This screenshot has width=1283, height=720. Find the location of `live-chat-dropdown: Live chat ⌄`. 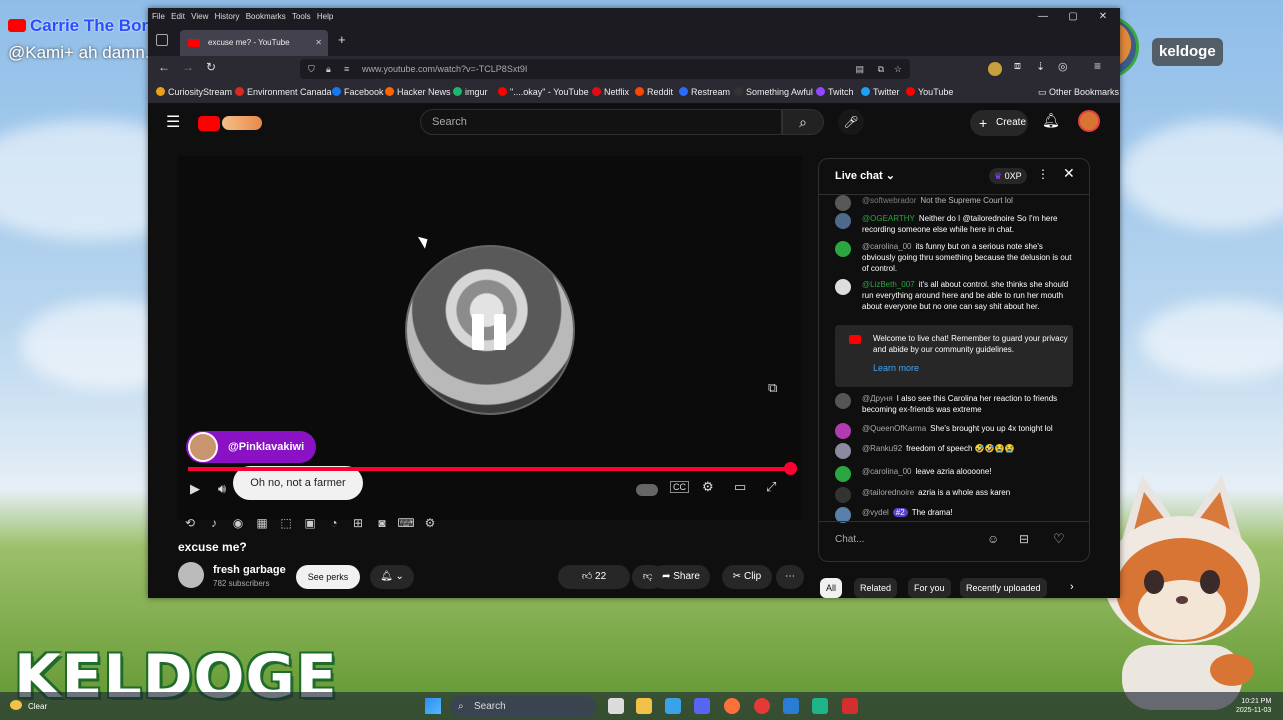

live-chat-dropdown: Live chat ⌄ is located at coordinates (865, 175).